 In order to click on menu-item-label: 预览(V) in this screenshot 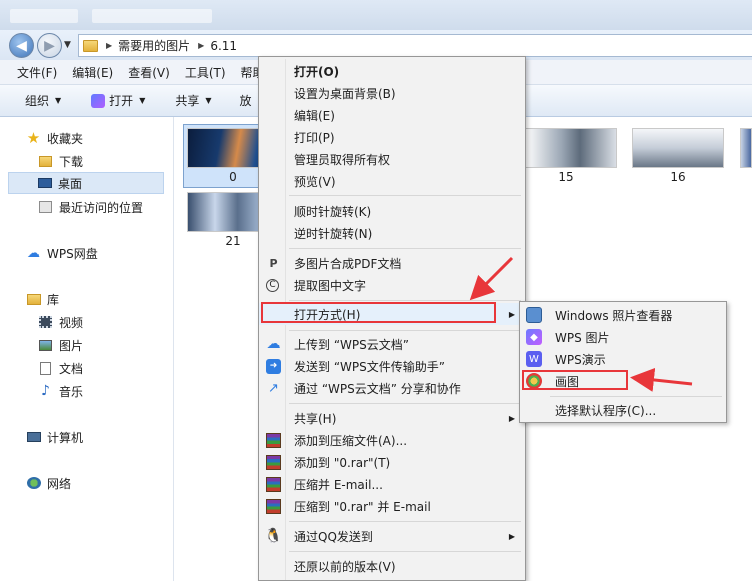, I will do `click(315, 181)`.